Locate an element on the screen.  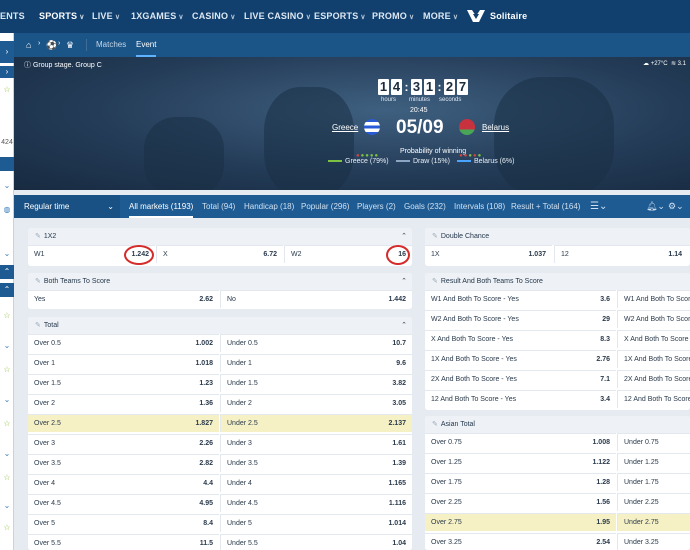
nav-item-events: ENTS is located at coordinates (12, 16).